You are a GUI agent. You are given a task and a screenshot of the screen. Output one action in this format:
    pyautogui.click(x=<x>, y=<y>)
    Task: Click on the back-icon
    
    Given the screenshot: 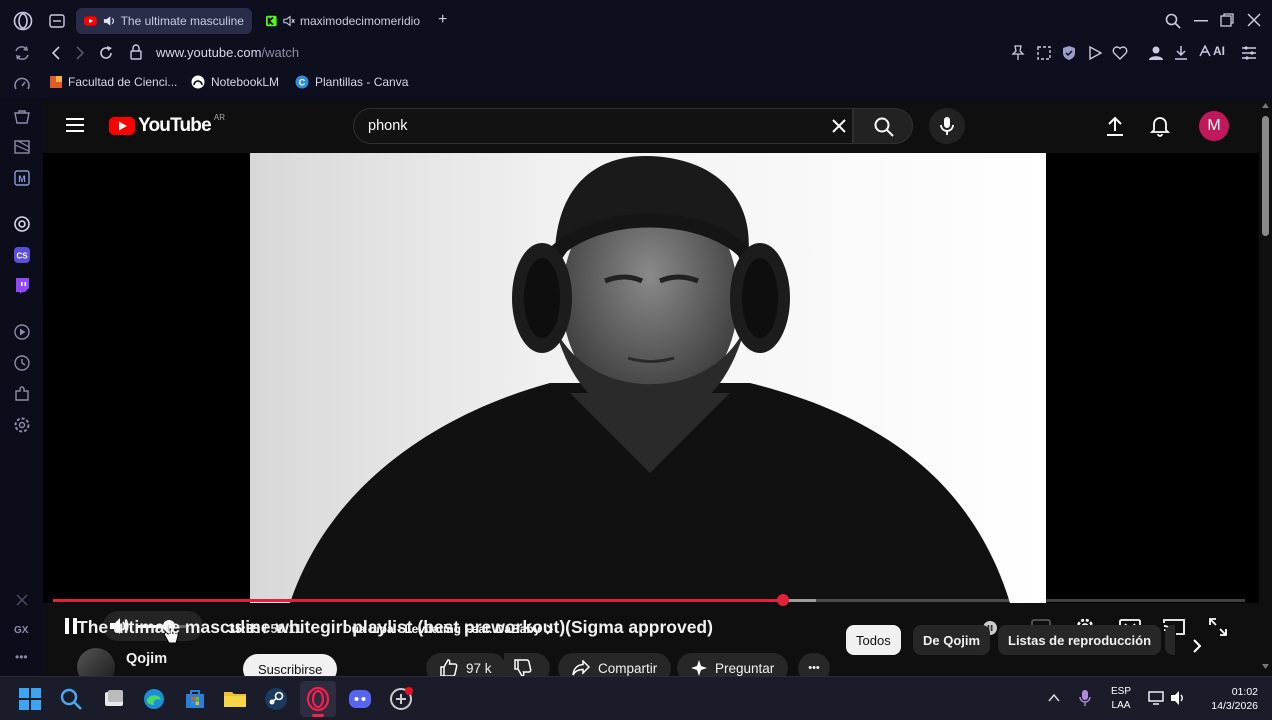 What is the action you would take?
    pyautogui.click(x=56, y=53)
    